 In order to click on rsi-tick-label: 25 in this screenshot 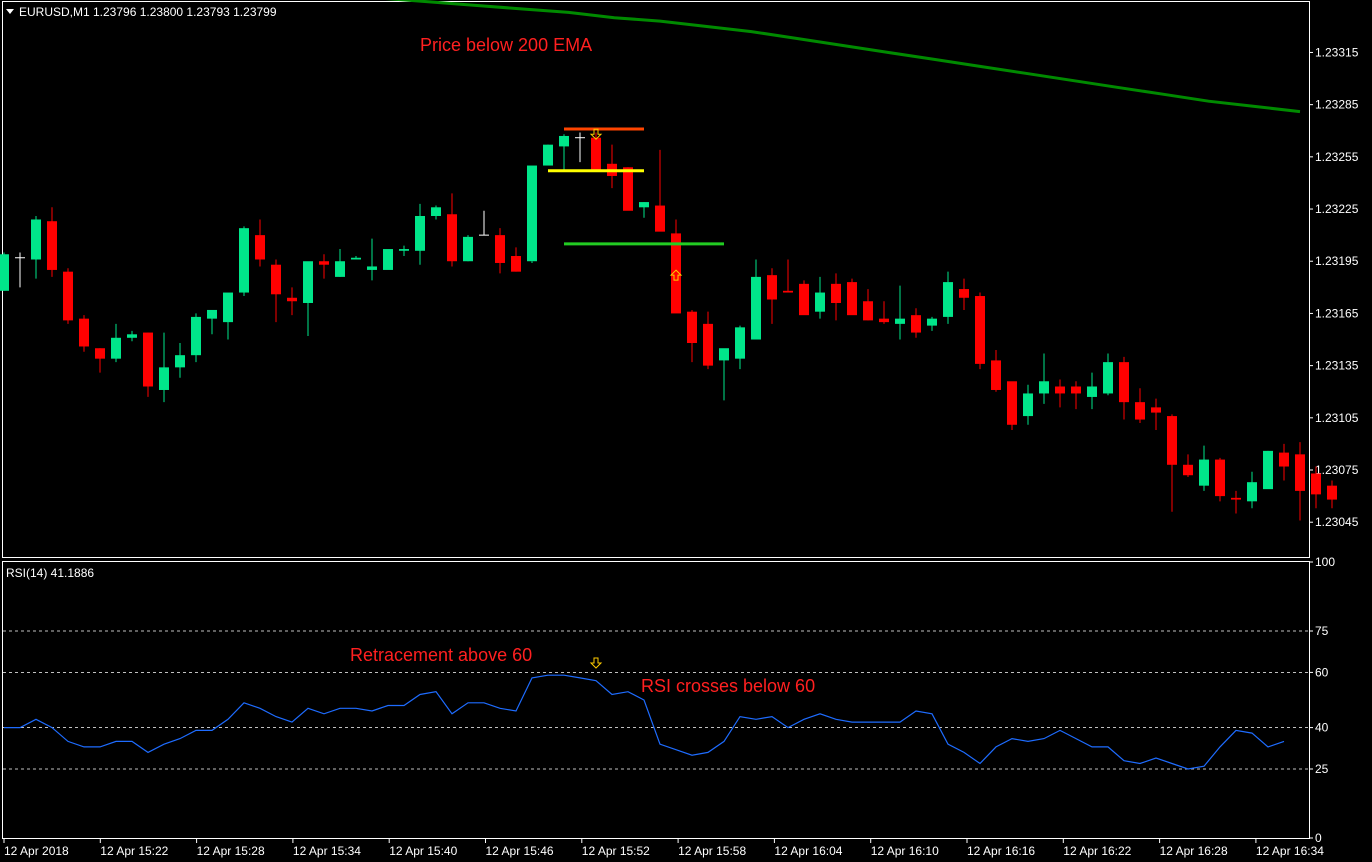, I will do `click(1322, 769)`.